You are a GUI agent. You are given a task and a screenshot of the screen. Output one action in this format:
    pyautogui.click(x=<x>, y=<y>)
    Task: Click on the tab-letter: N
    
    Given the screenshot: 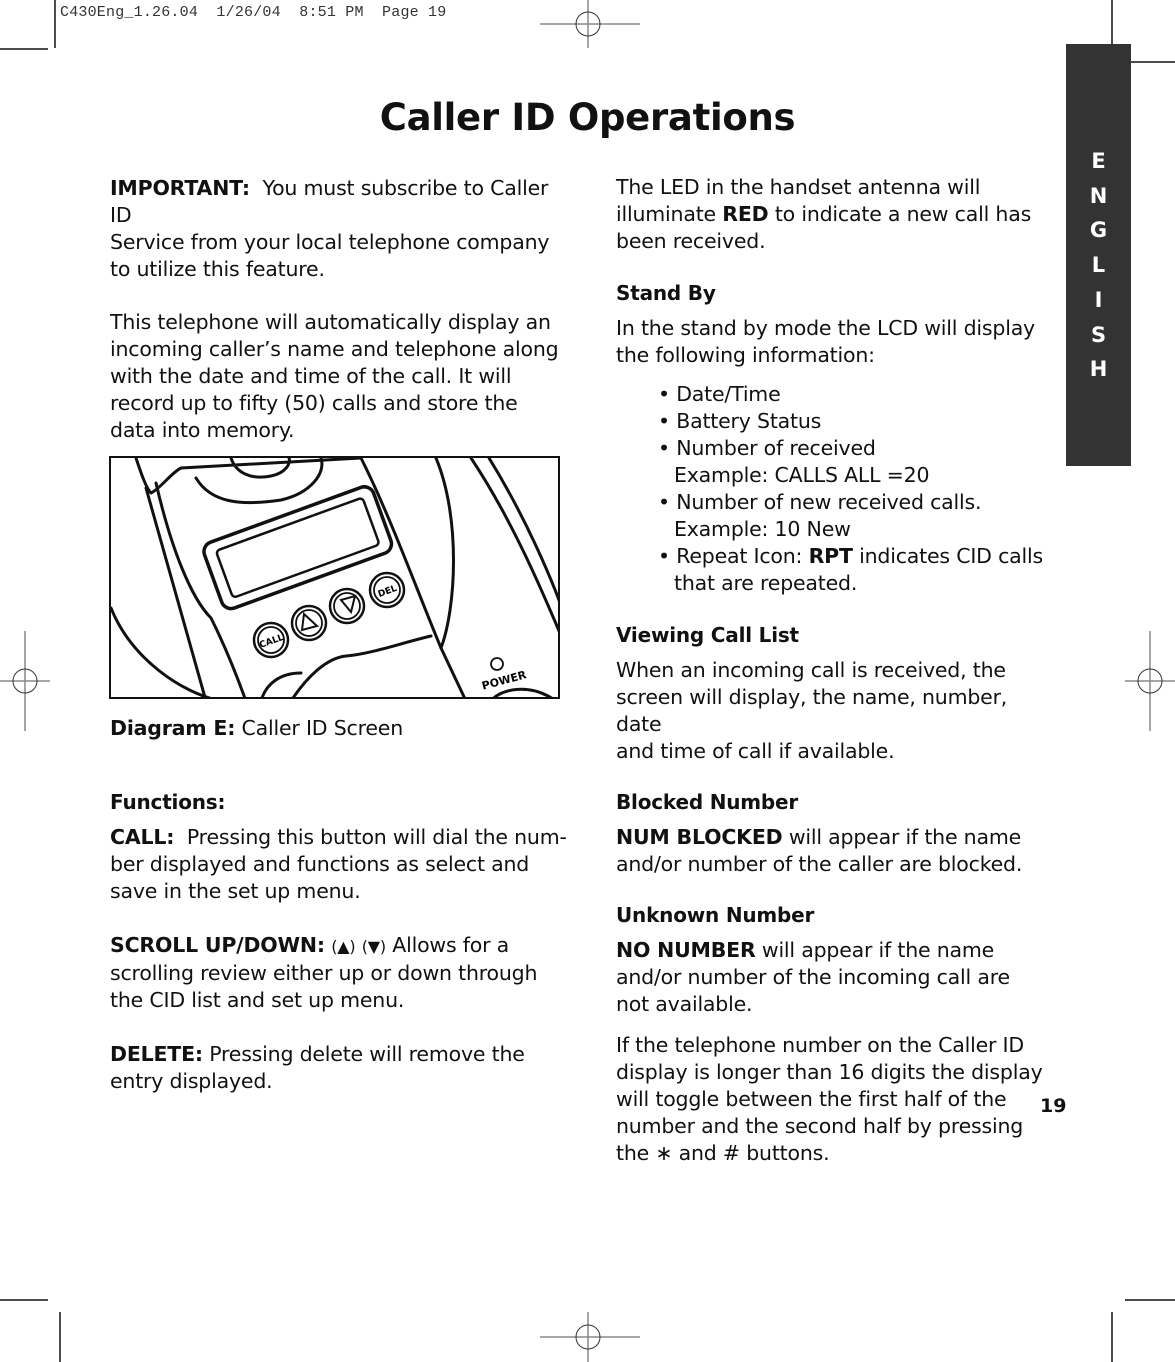 What is the action you would take?
    pyautogui.click(x=1098, y=195)
    